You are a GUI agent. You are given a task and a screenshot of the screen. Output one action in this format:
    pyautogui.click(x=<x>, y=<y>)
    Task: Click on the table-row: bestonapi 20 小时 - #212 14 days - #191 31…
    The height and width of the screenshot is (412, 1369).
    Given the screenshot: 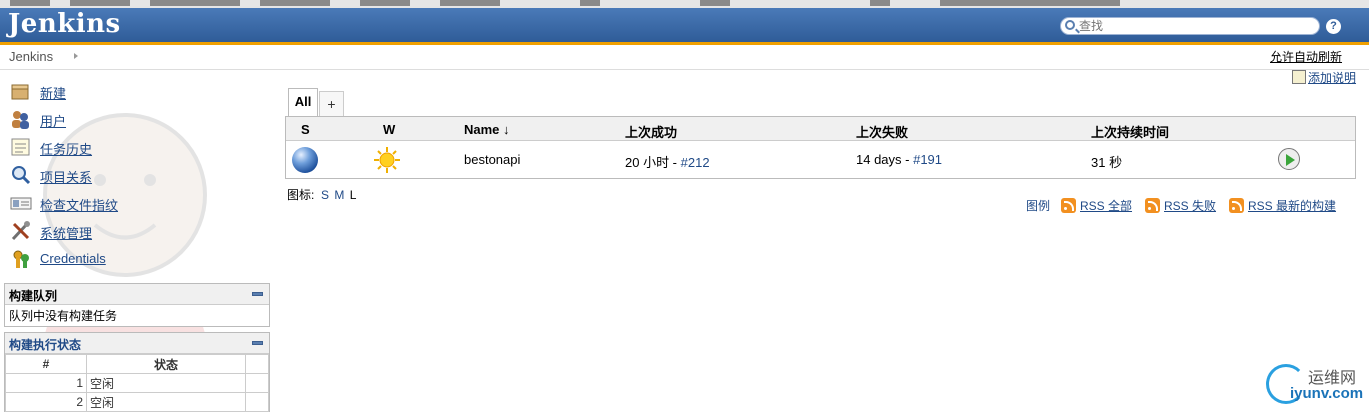 What is the action you would take?
    pyautogui.click(x=820, y=160)
    